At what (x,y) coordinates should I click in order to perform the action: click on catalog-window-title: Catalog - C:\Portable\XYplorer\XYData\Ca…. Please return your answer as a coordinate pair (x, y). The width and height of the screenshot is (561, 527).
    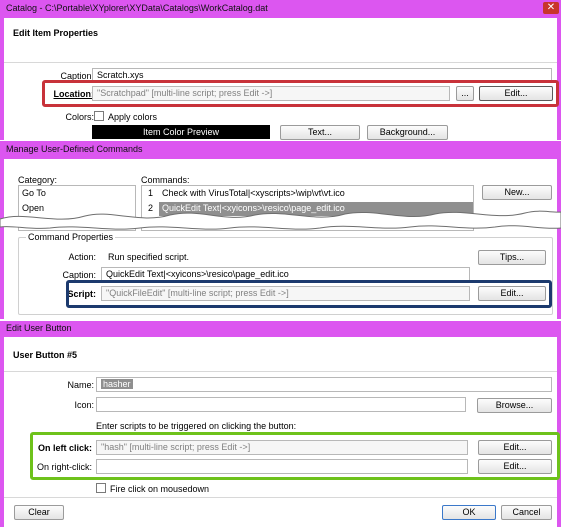
    Looking at the image, I should click on (137, 8).